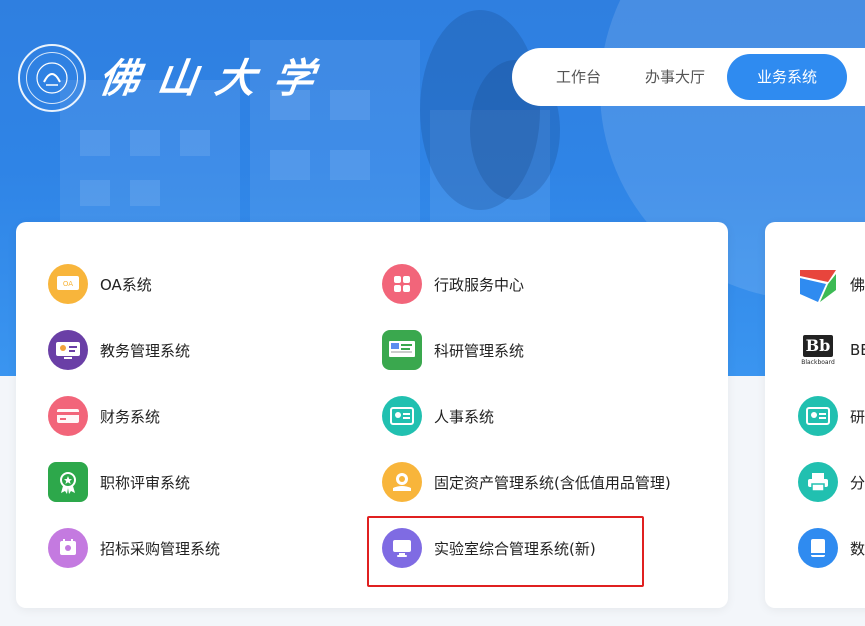 The image size is (865, 626). Describe the element at coordinates (818, 482) in the screenshot. I see `printer-icon` at that location.